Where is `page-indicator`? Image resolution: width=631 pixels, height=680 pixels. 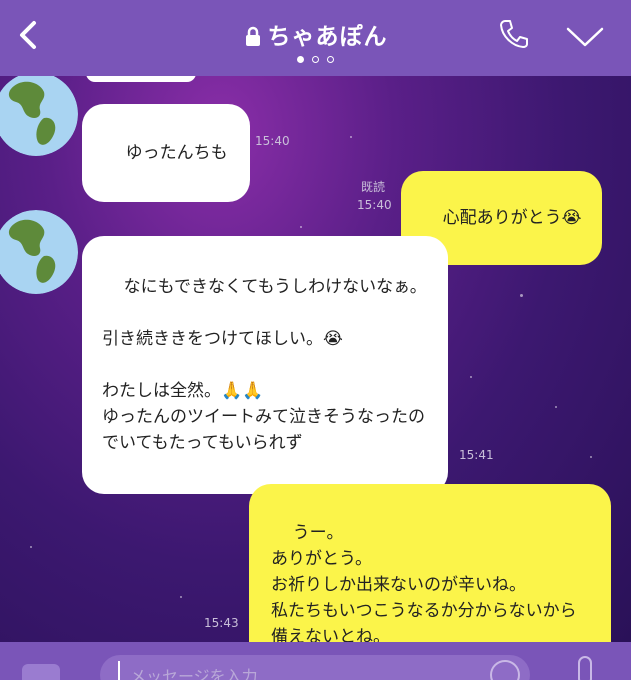
page-indicator is located at coordinates (315, 59).